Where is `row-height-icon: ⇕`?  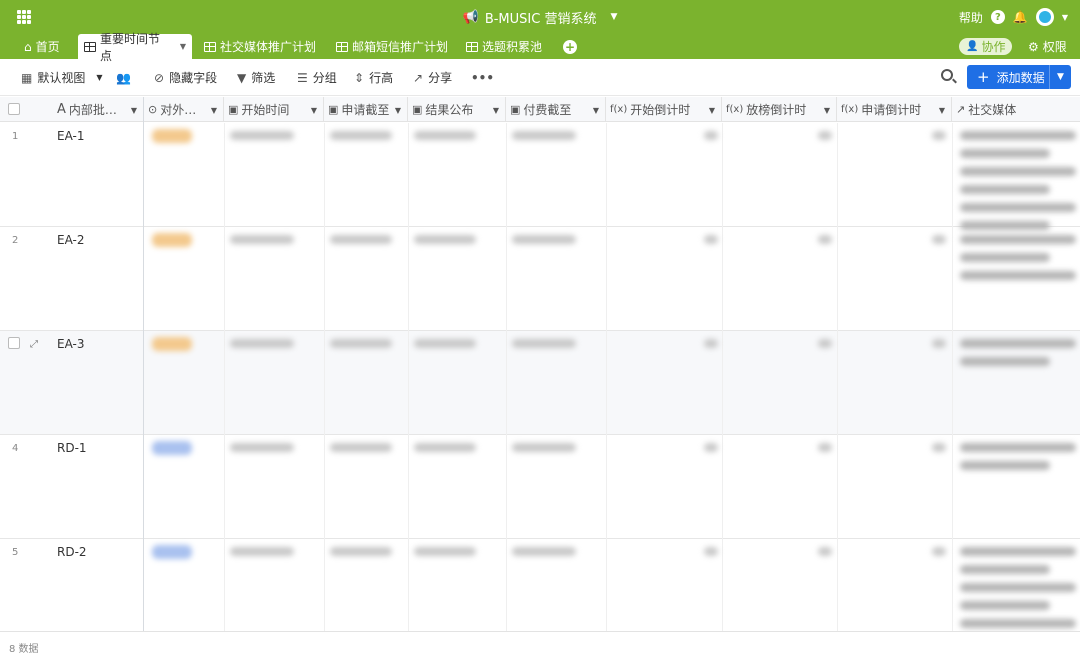 row-height-icon: ⇕ is located at coordinates (359, 77).